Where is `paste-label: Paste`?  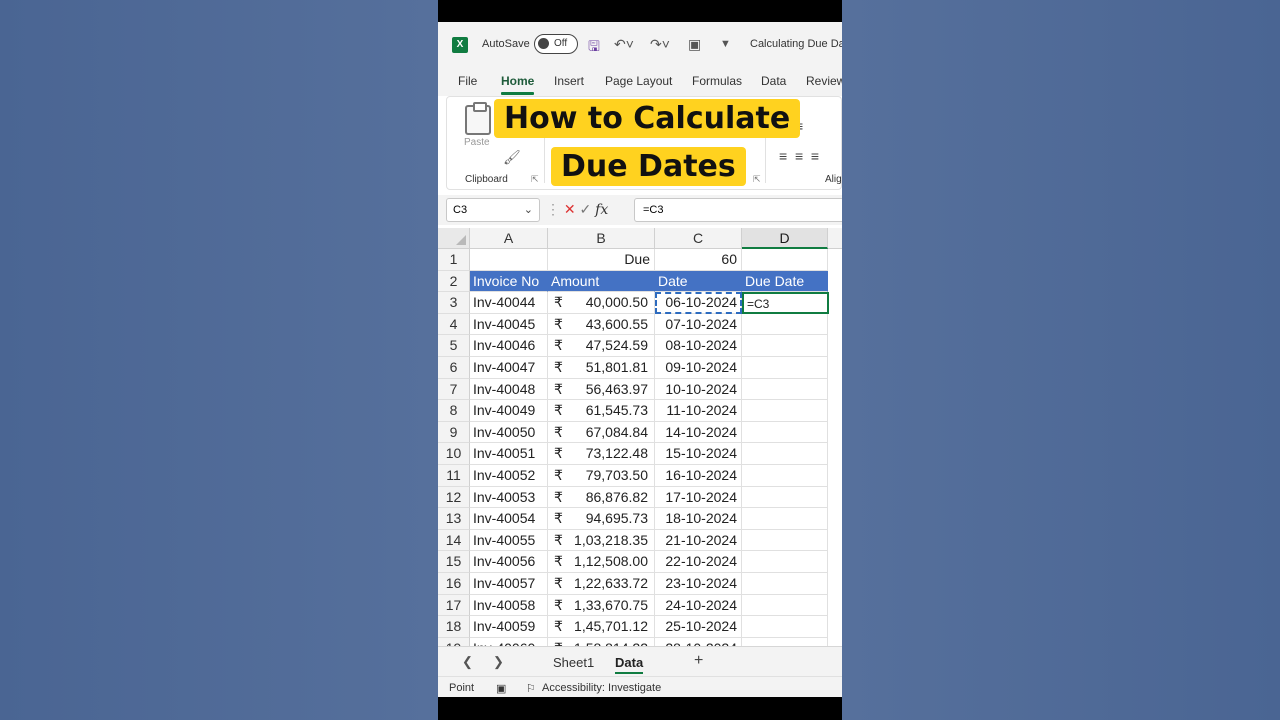
paste-label: Paste is located at coordinates (477, 142).